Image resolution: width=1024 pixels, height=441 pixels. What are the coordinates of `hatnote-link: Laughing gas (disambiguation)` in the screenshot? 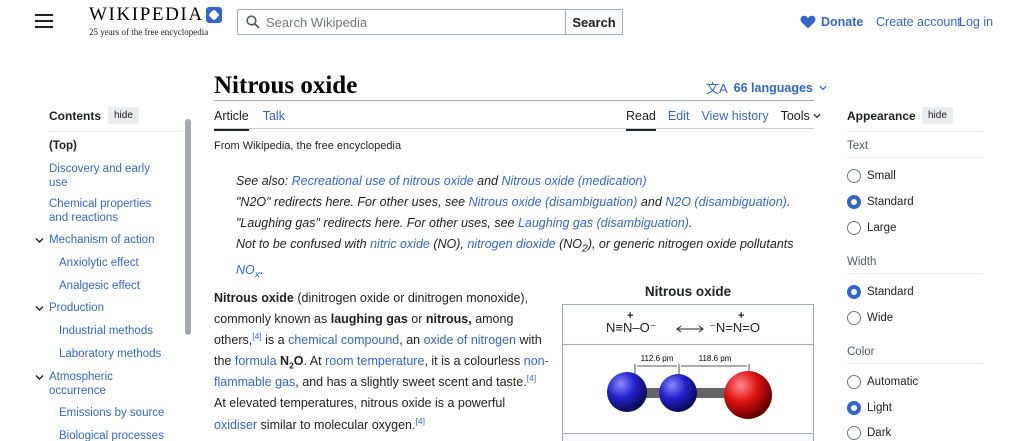 It's located at (603, 223).